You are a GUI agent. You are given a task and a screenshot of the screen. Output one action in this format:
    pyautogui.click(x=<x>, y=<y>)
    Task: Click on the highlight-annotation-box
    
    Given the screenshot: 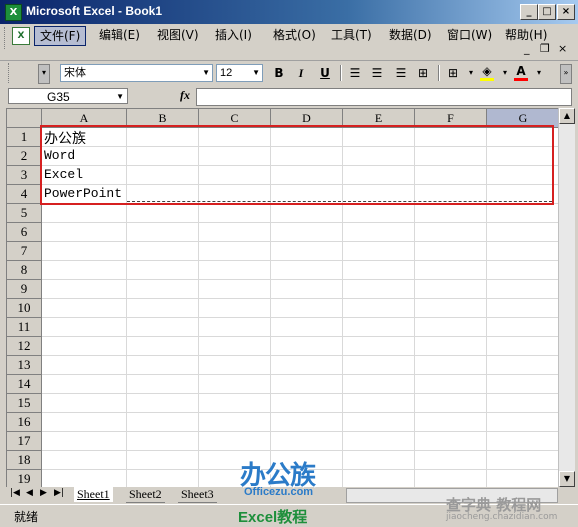 What is the action you would take?
    pyautogui.click(x=297, y=165)
    